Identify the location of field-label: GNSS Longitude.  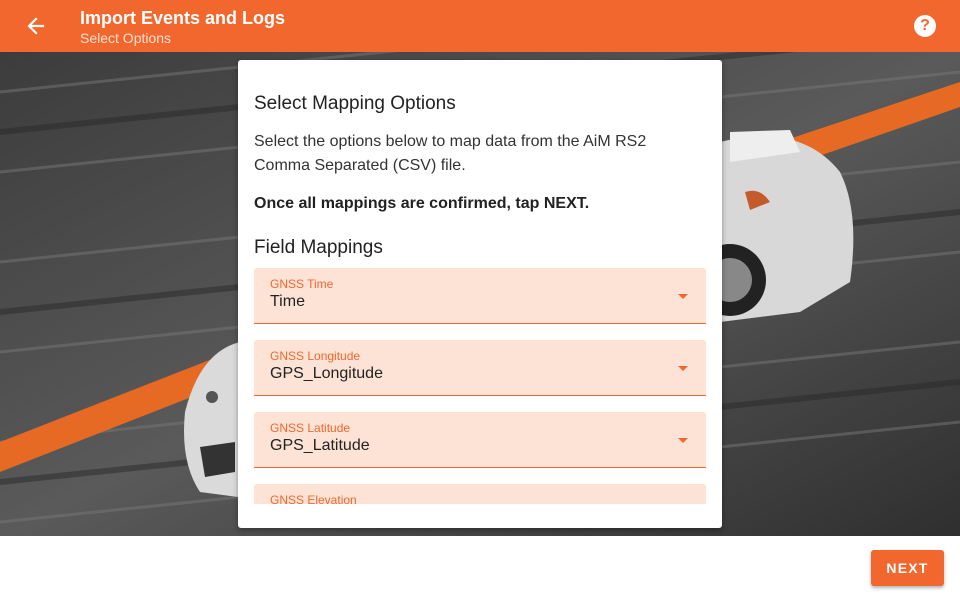
(315, 356).